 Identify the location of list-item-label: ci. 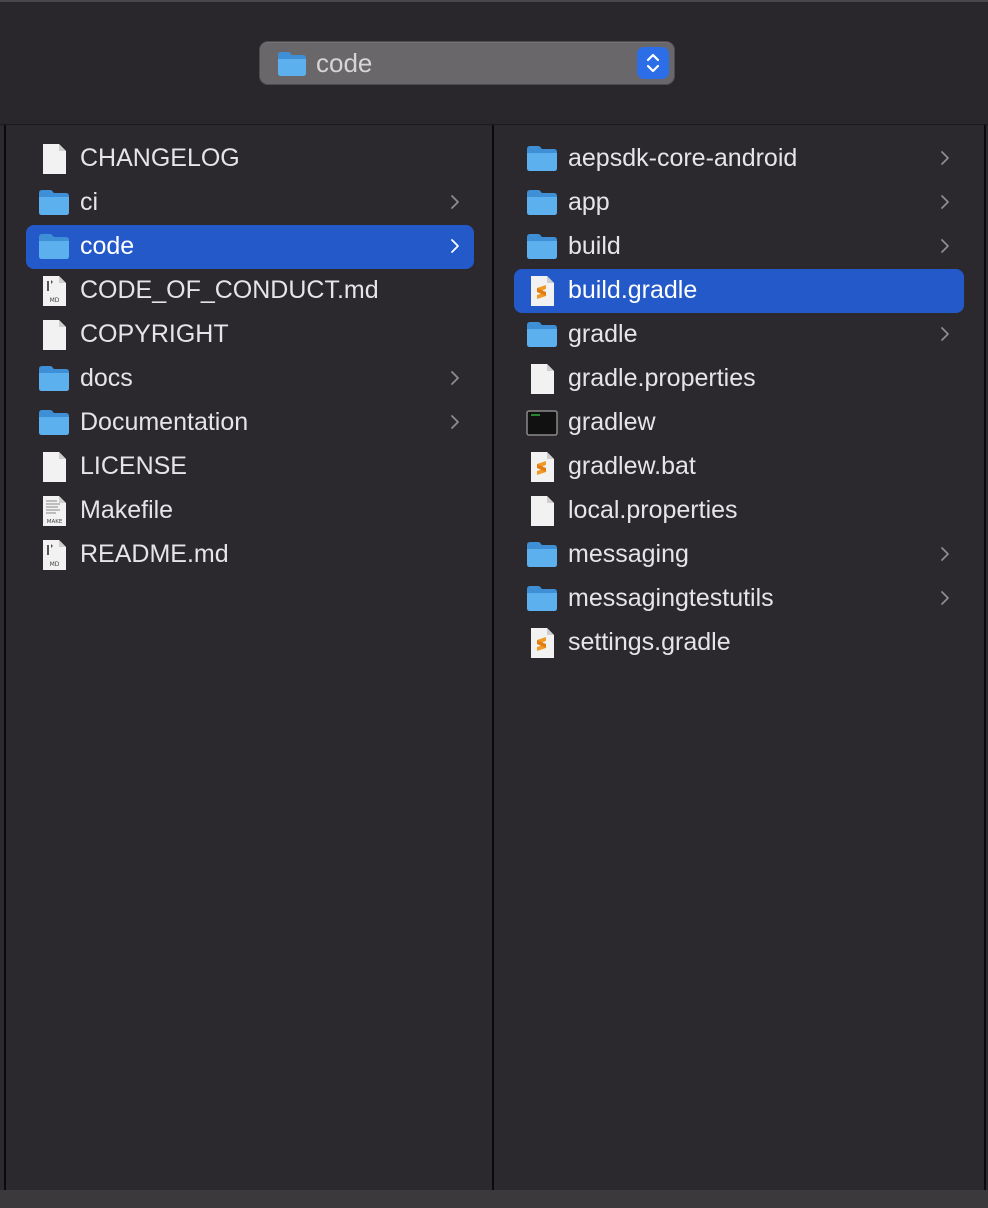
(89, 202).